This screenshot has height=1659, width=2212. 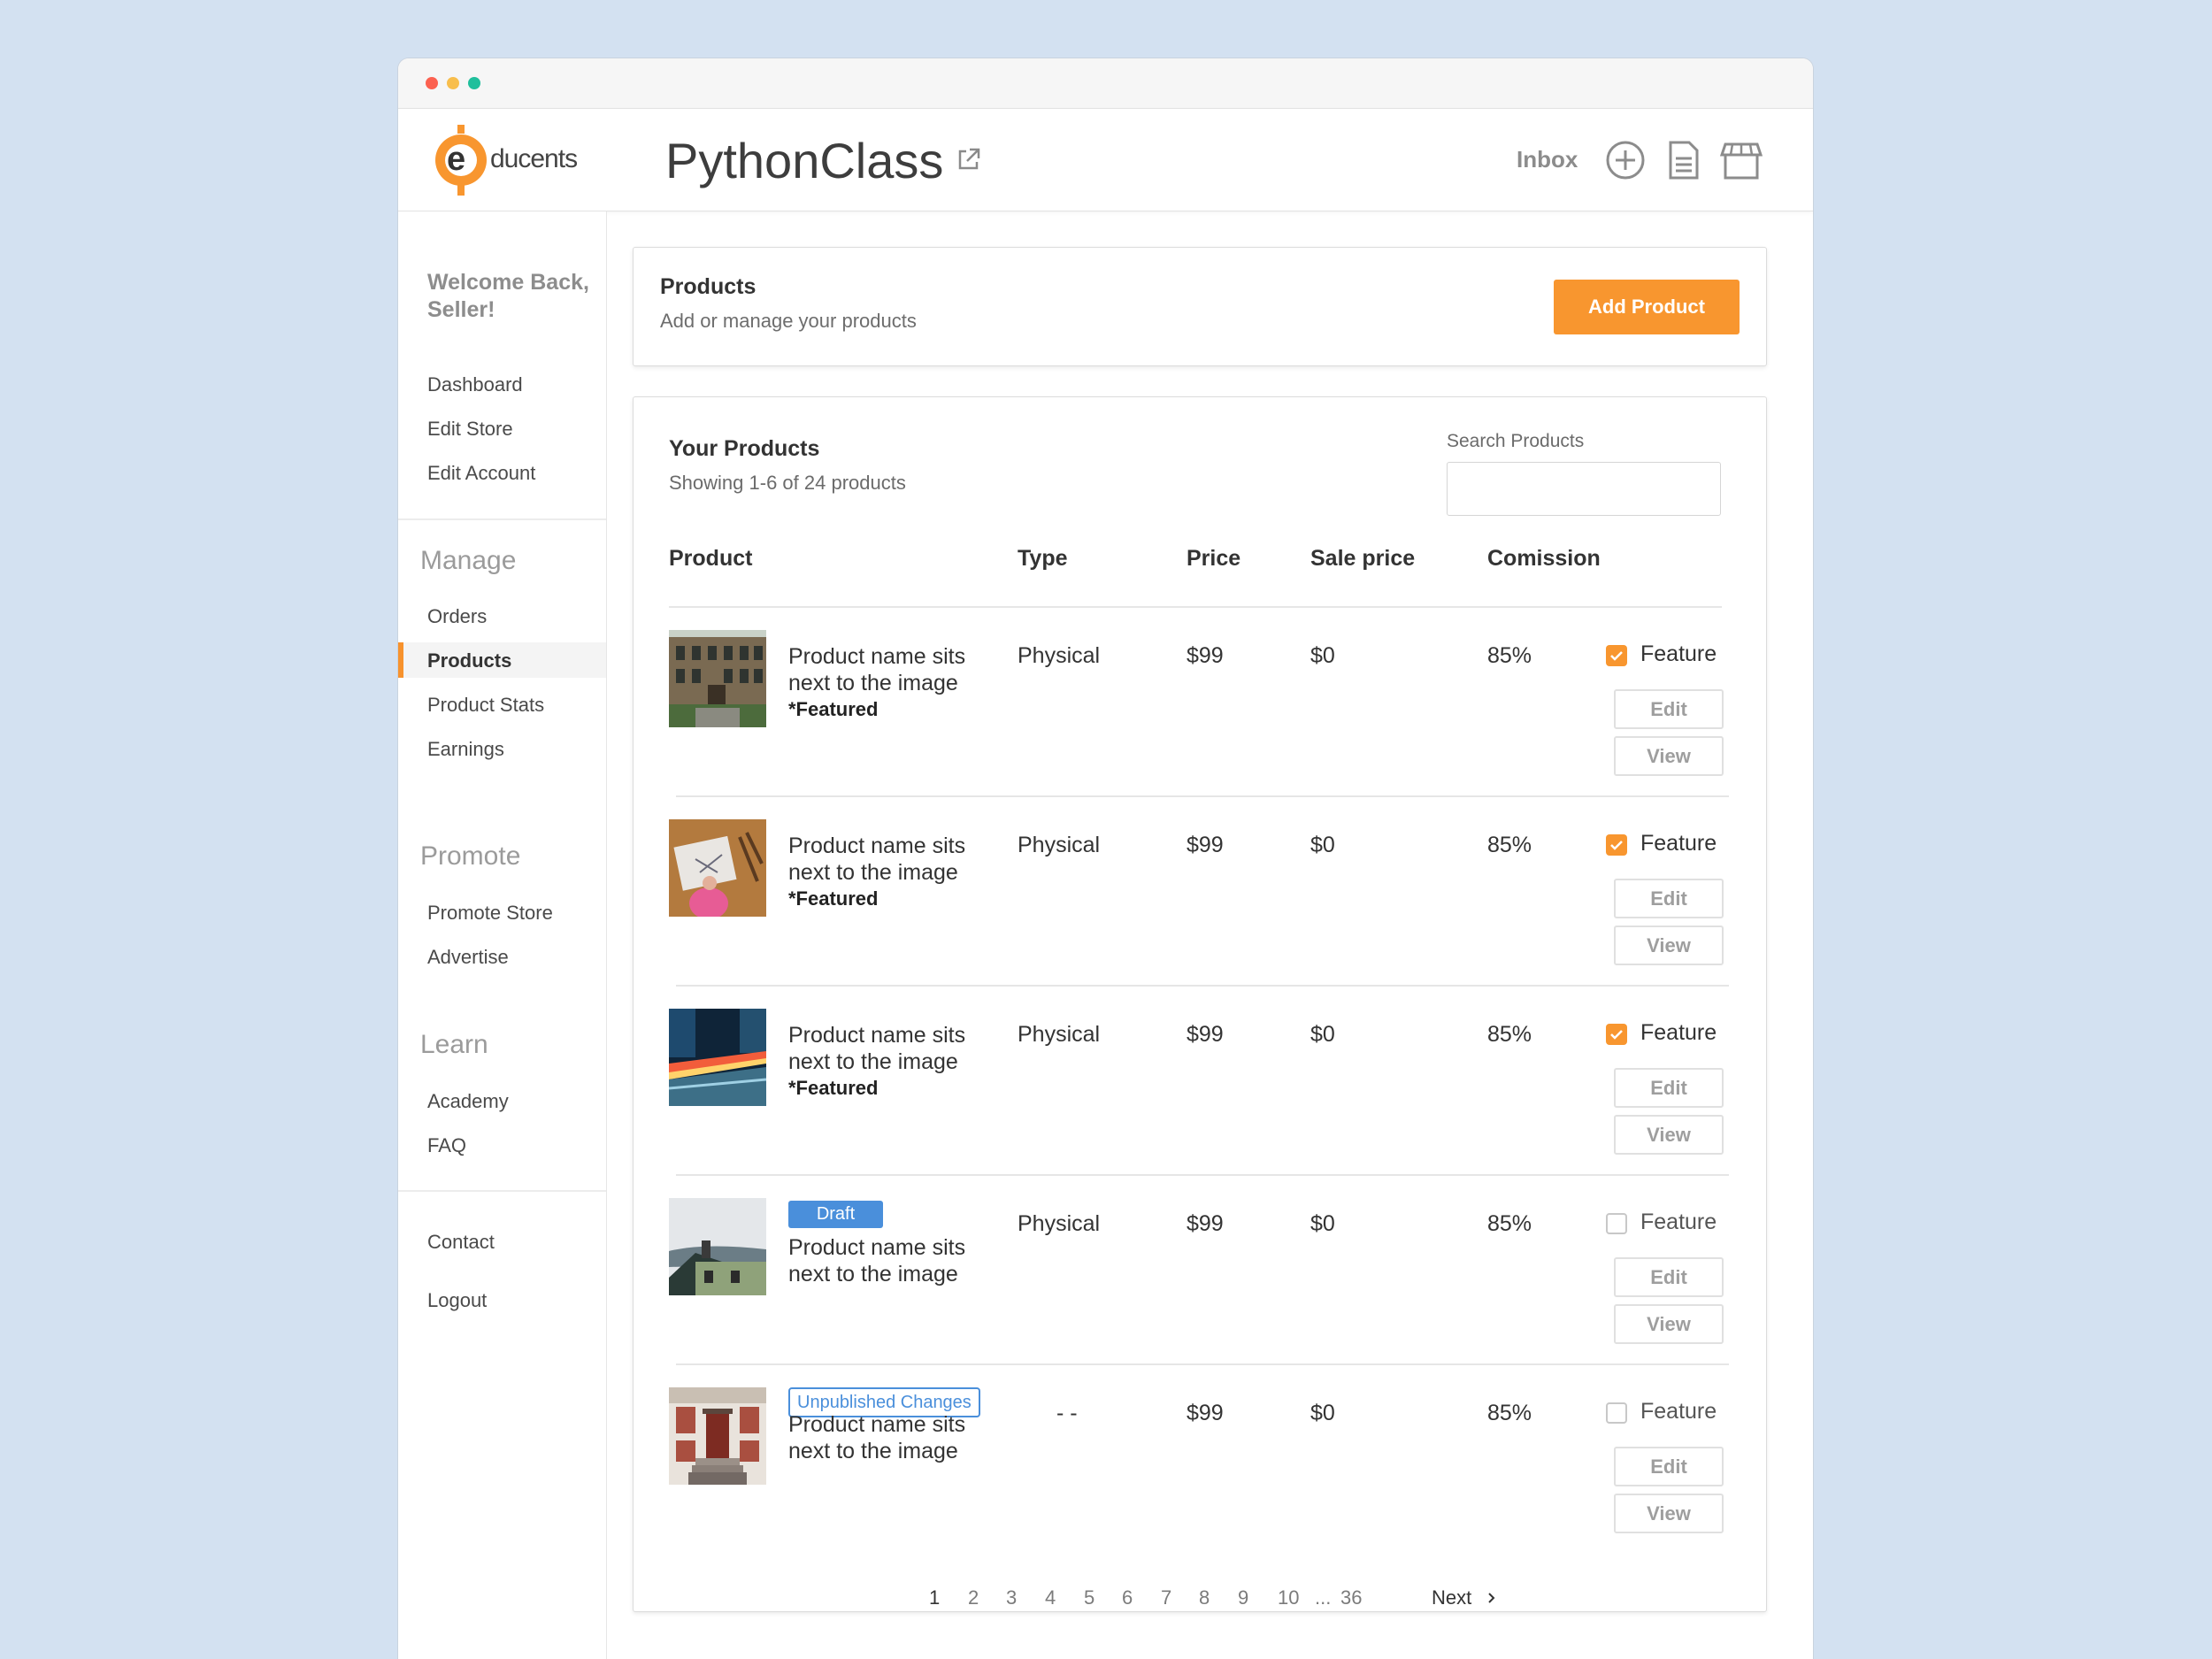 I want to click on inbox-link: Inbox, so click(x=1547, y=160).